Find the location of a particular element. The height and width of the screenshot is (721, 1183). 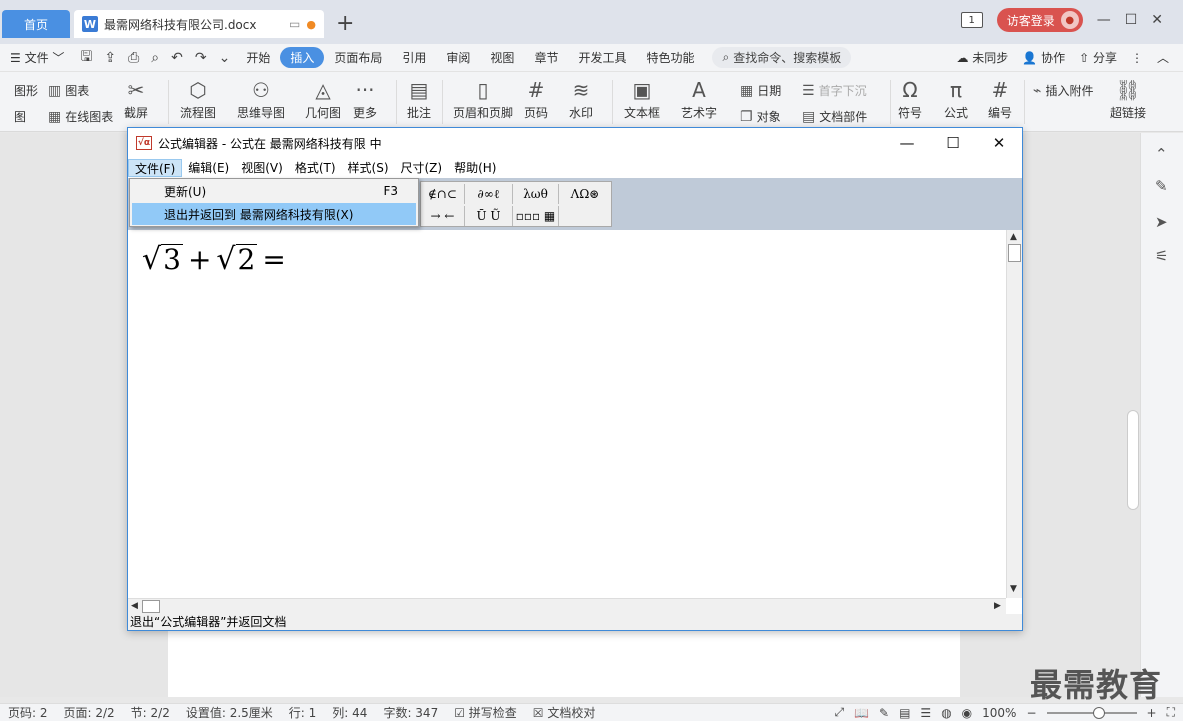

status-word-count: 字数: 347 is located at coordinates (410, 712).